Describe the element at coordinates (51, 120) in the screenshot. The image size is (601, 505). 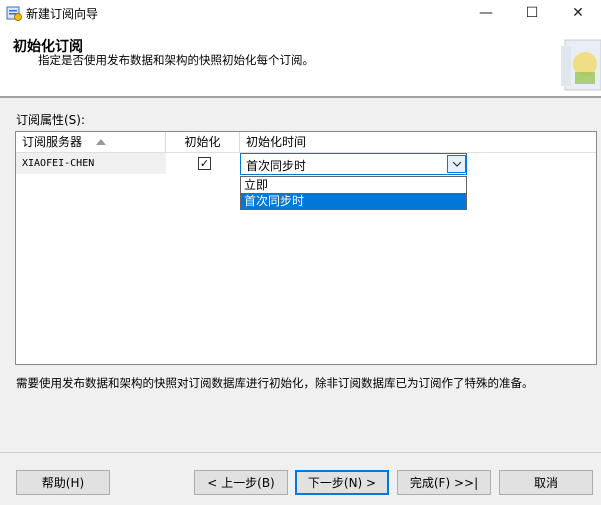
I see `subscription-properties-label: 订阅属性(S):` at that location.